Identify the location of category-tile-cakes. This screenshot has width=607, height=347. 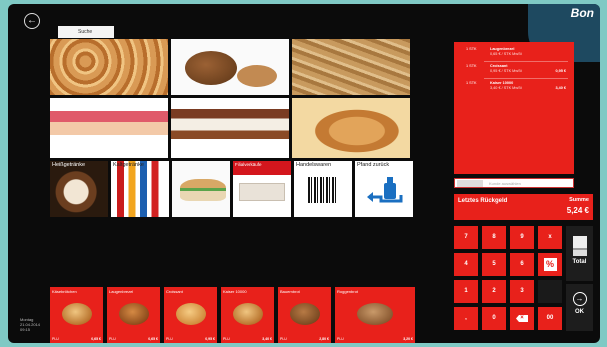
(230, 128).